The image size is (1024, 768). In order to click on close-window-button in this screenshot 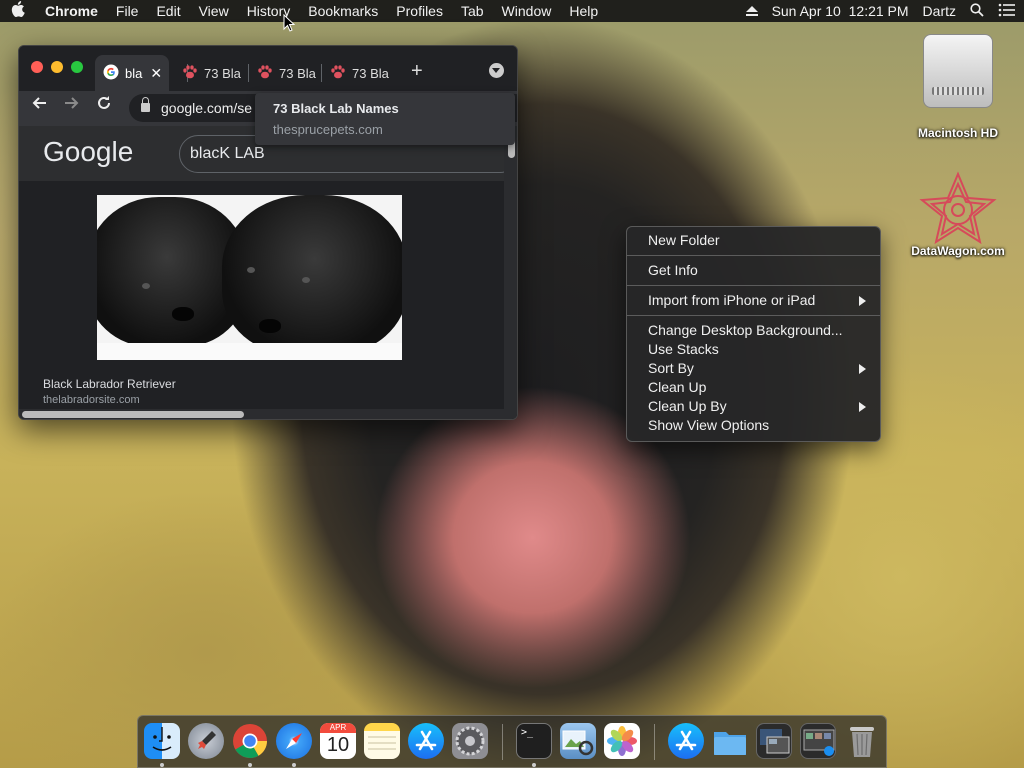, I will do `click(37, 67)`.